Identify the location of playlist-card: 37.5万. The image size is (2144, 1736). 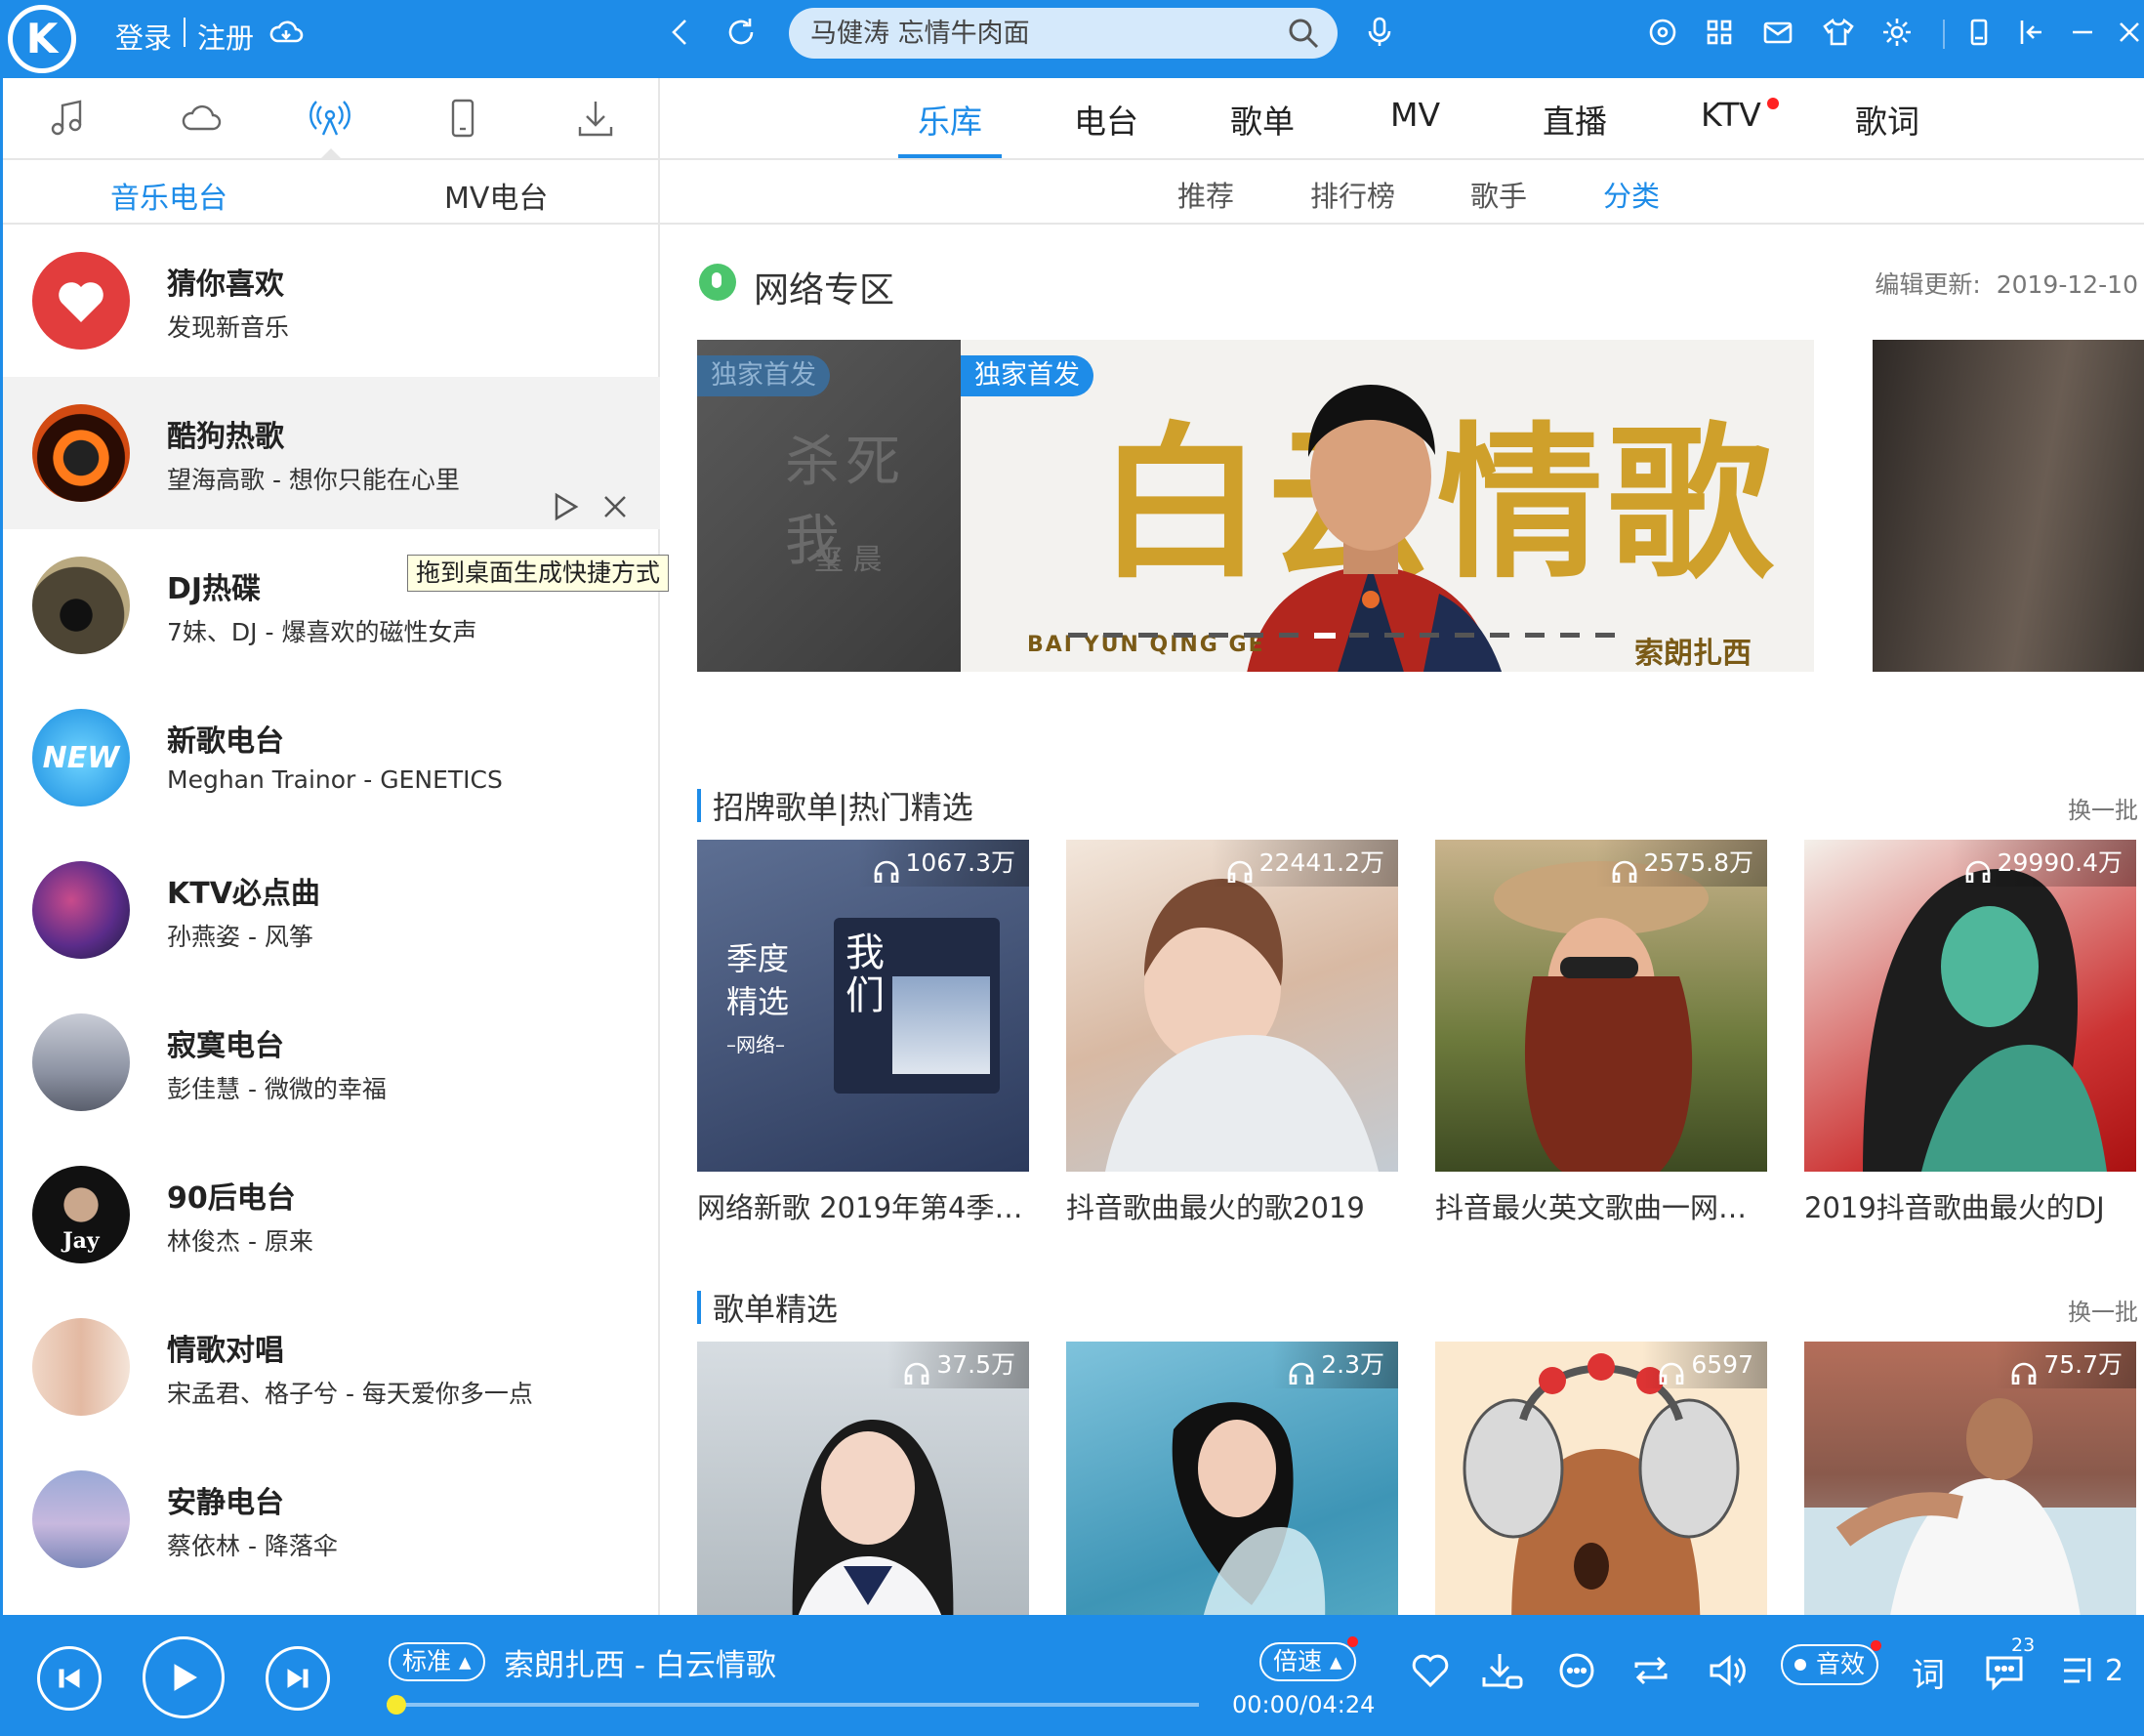
(863, 1478).